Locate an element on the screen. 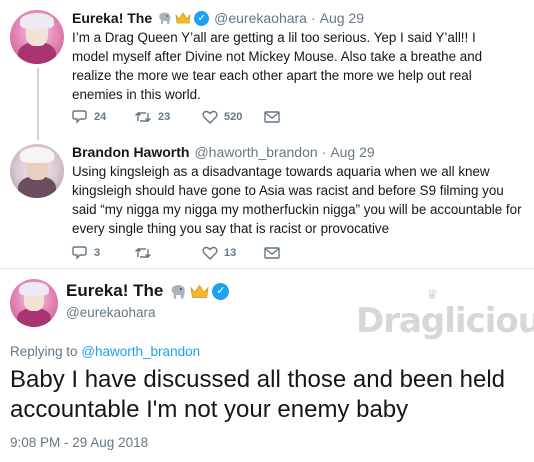  tweet1-display-name: Eureka! The is located at coordinates (112, 18).